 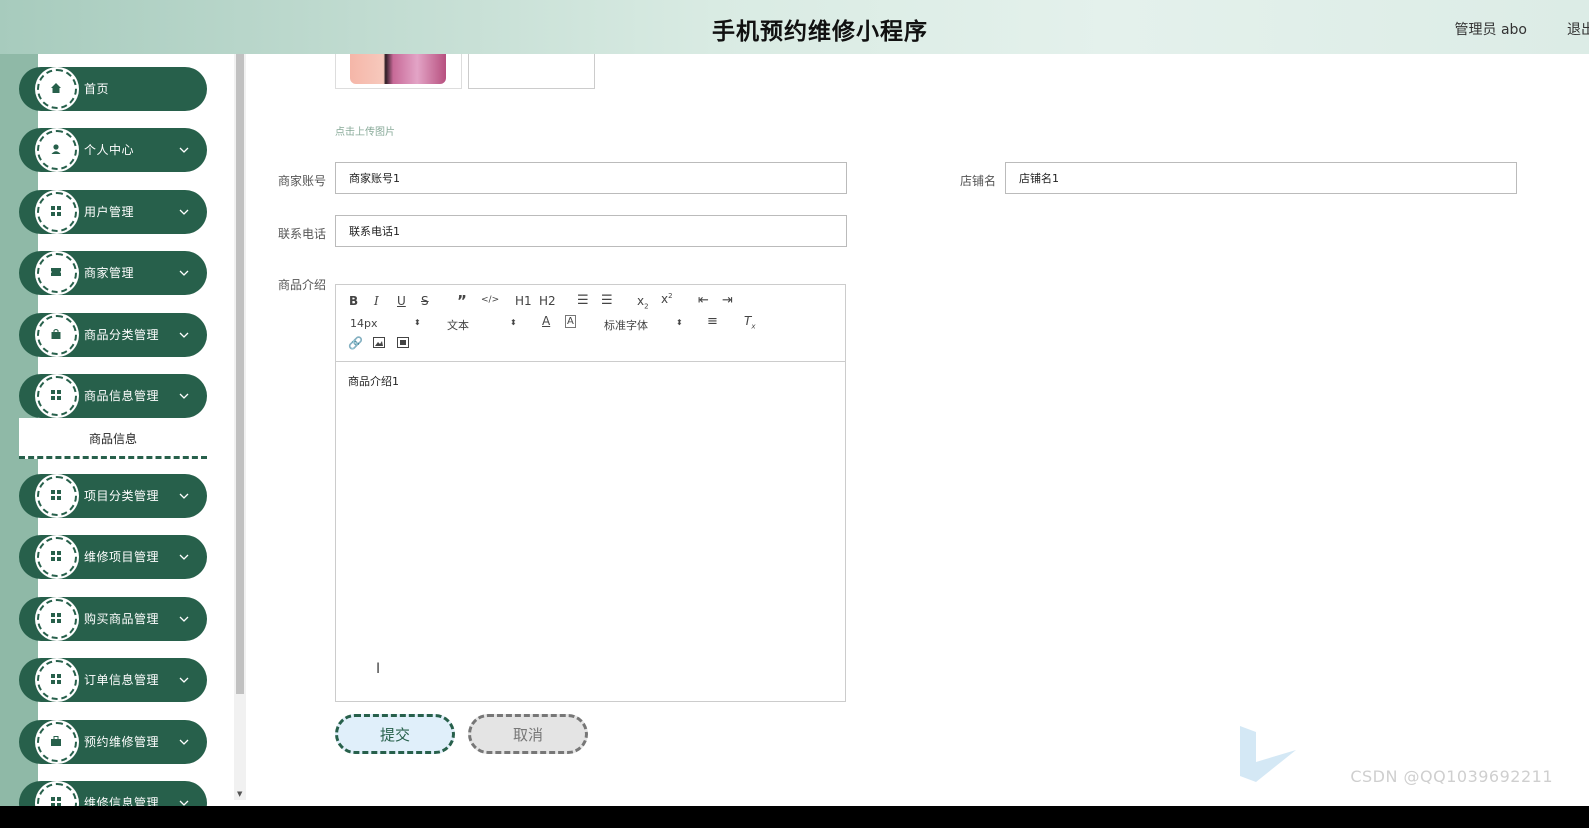 What do you see at coordinates (122, 396) in the screenshot?
I see `sidebar-item-label: 商品信息管理` at bounding box center [122, 396].